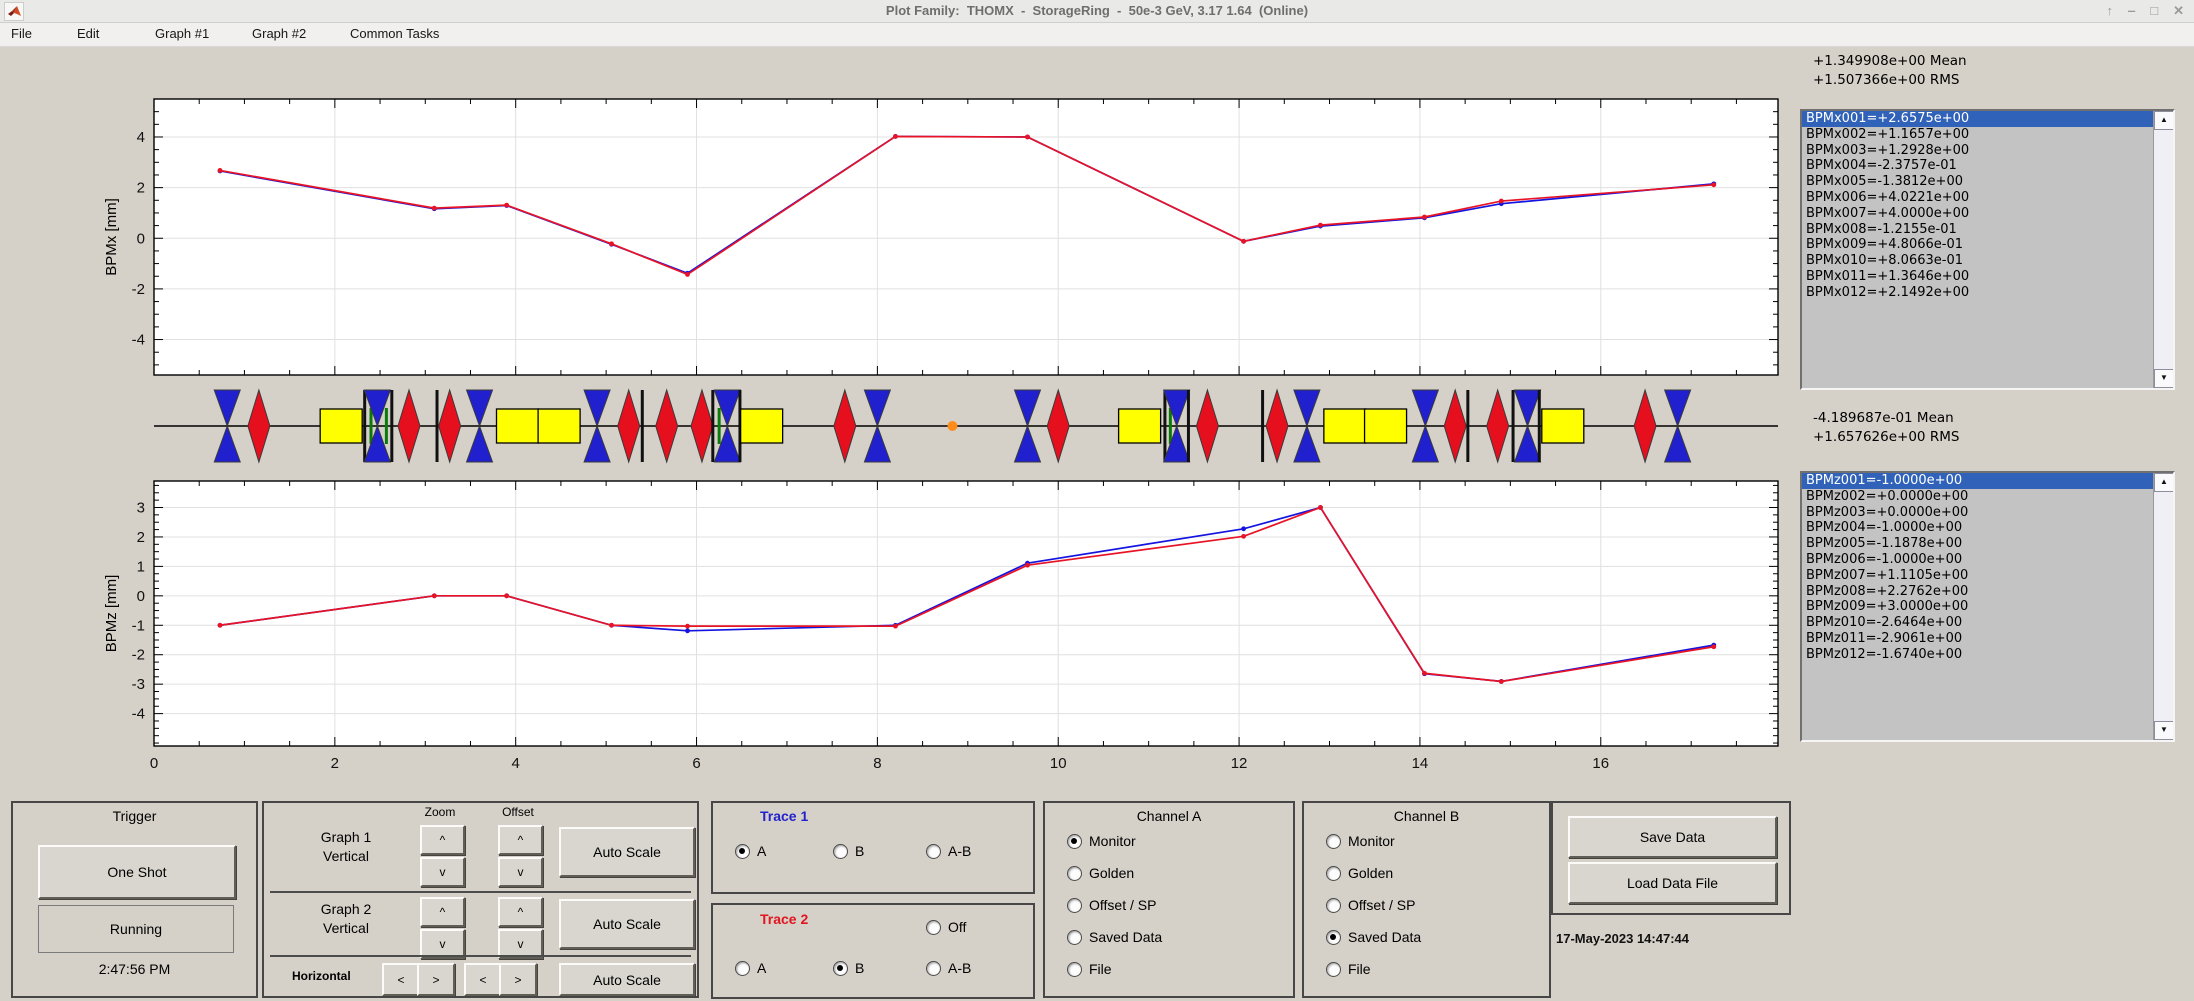 The image size is (2194, 1001). What do you see at coordinates (1385, 937) in the screenshot?
I see `radio-label: Saved Data` at bounding box center [1385, 937].